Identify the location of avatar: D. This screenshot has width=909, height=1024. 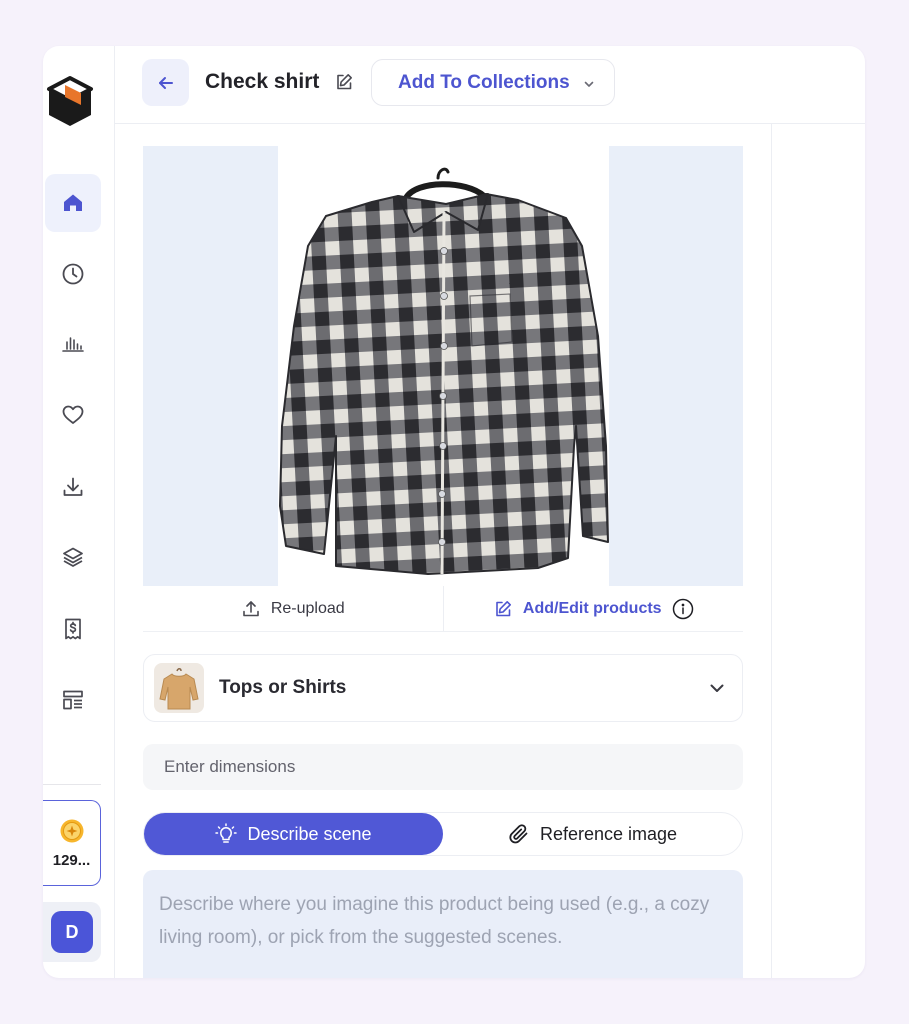
(72, 932).